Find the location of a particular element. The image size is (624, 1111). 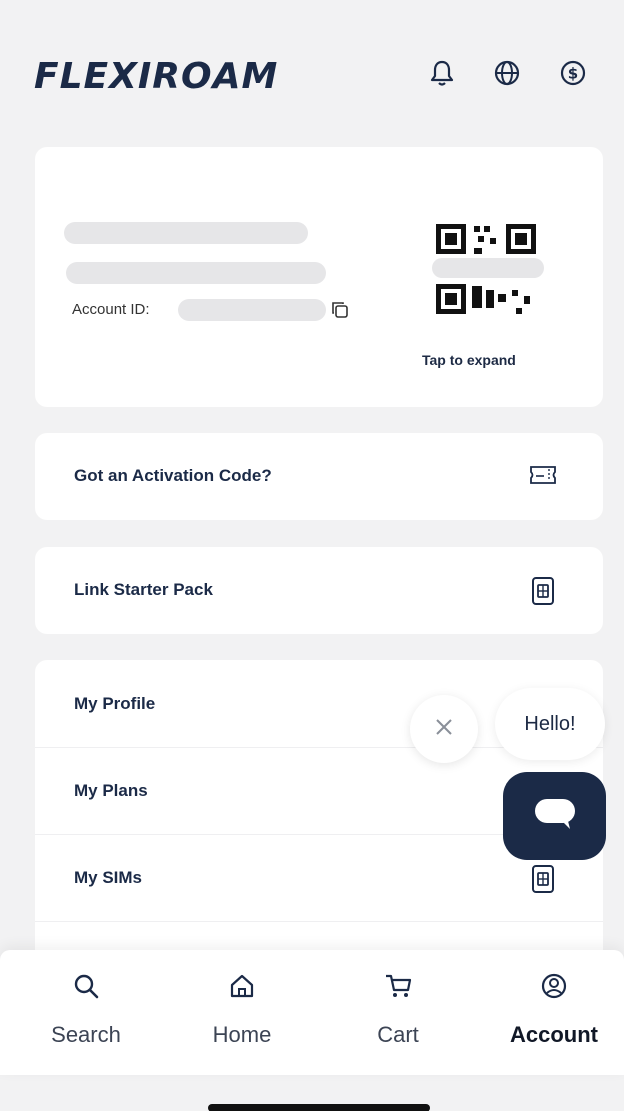

home-indicator is located at coordinates (319, 1107).